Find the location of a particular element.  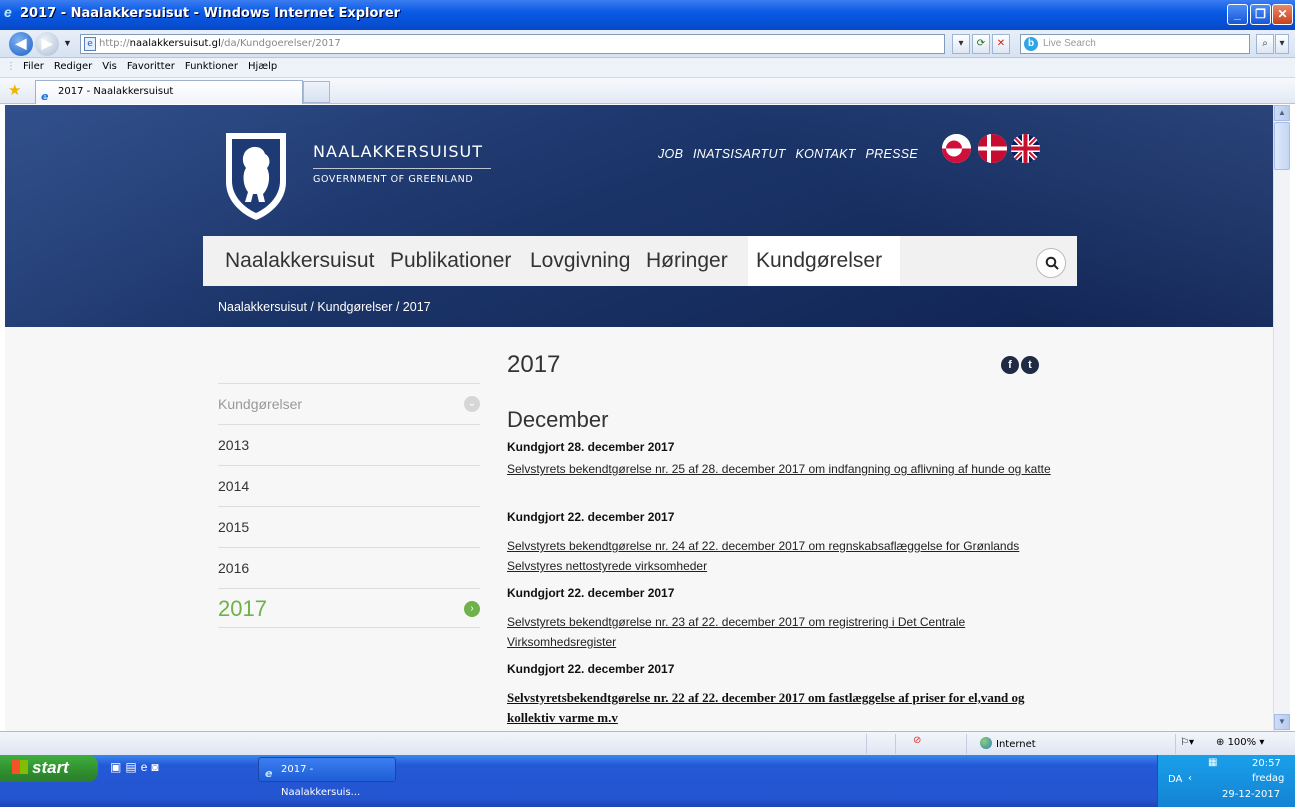

entry-date: Kundgjort 22. december 2017 is located at coordinates (591, 593).